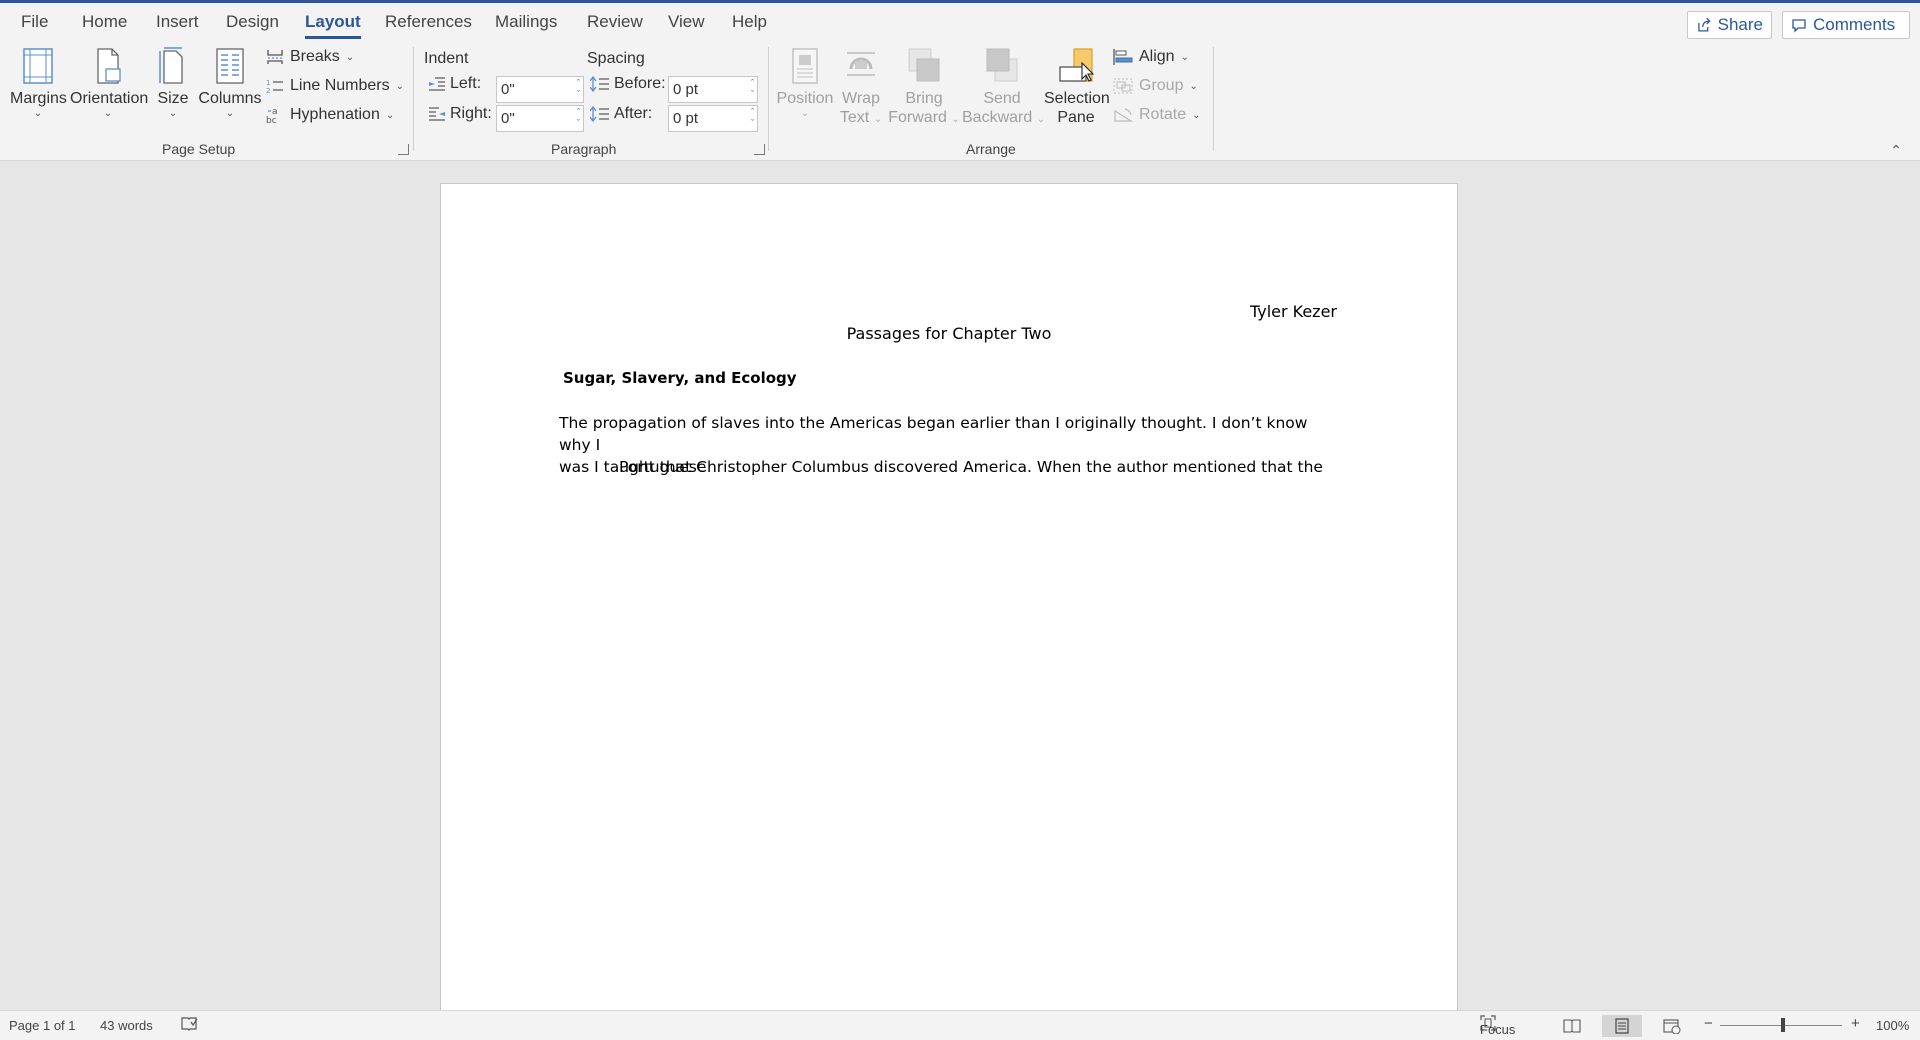 This screenshot has height=1040, width=1920. I want to click on tab-review: Review, so click(615, 22).